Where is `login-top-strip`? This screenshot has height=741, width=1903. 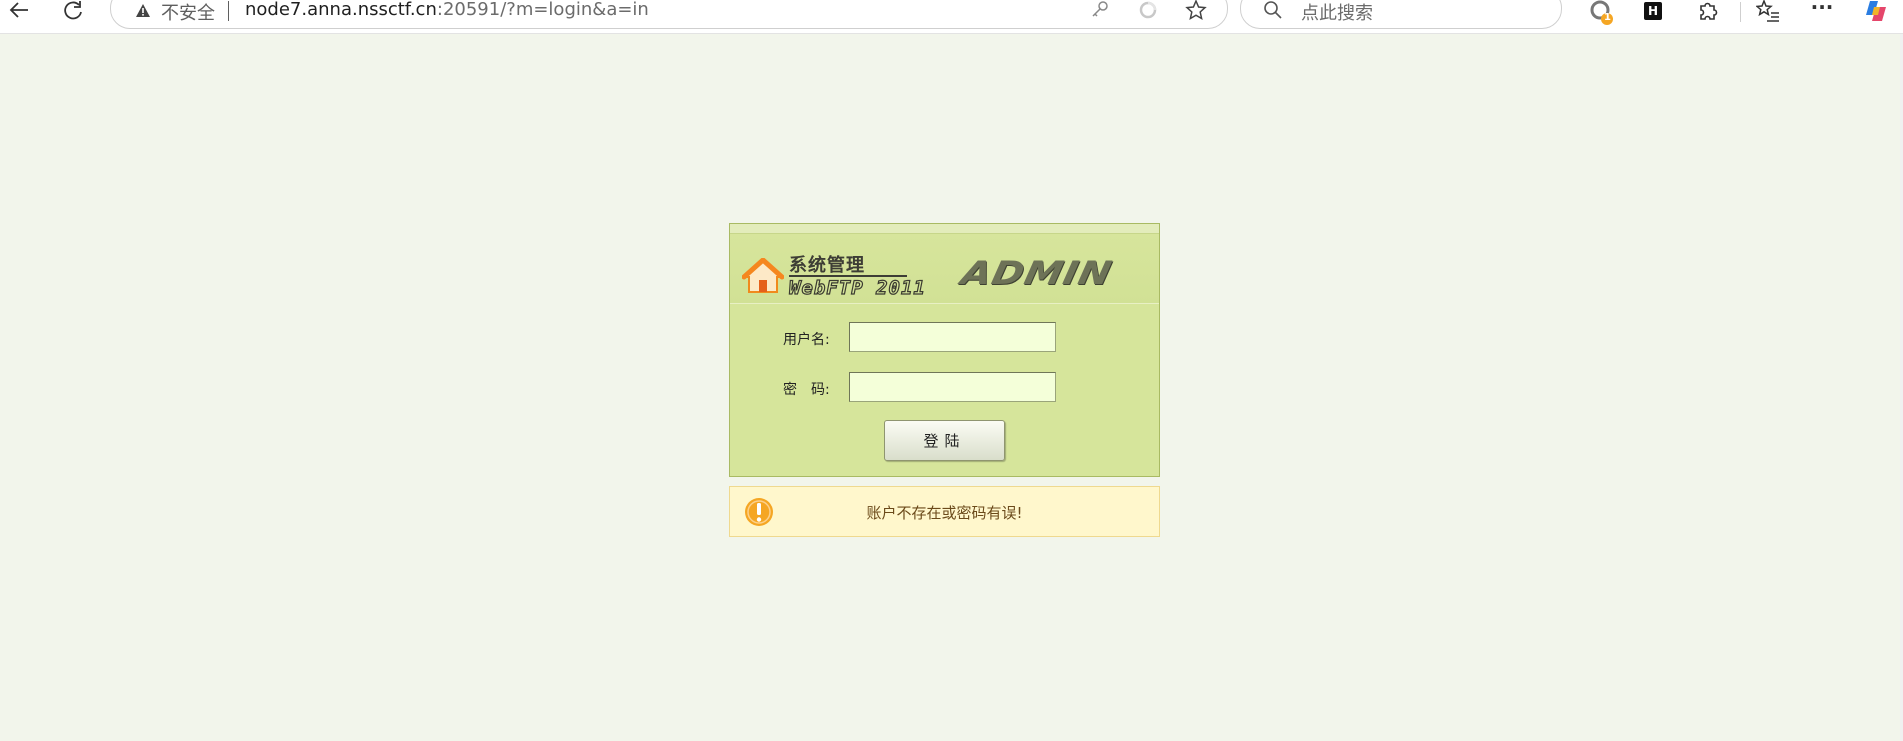
login-top-strip is located at coordinates (944, 229).